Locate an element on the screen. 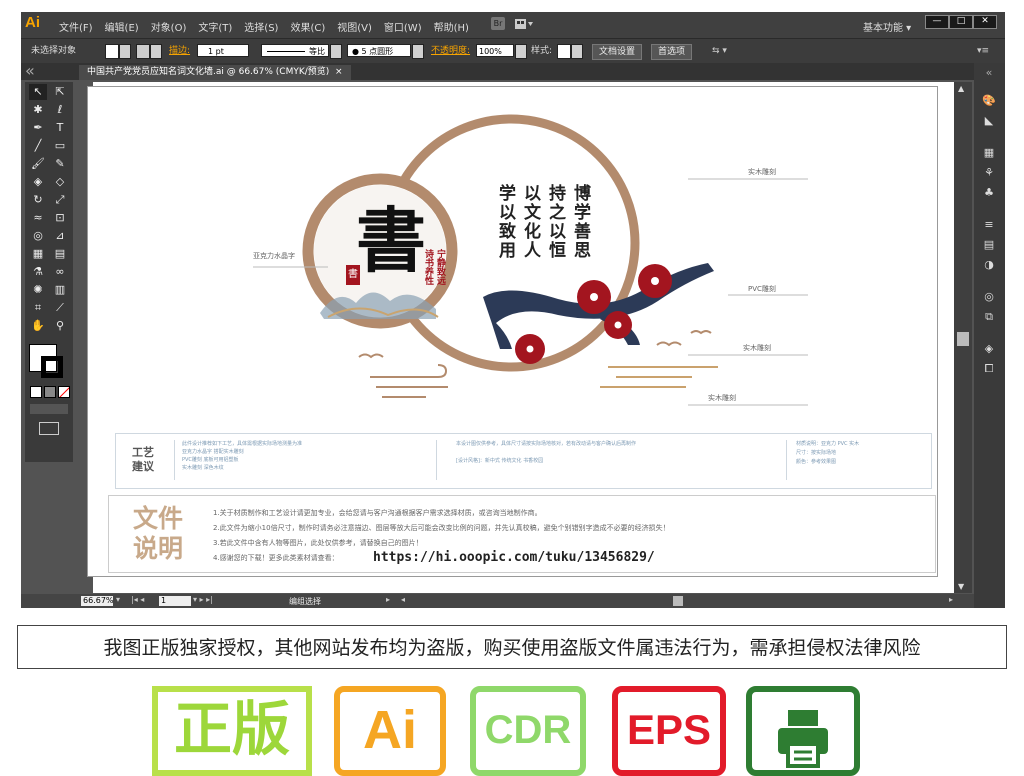 The image size is (1024, 776). seal-stamp: 書 is located at coordinates (353, 275).